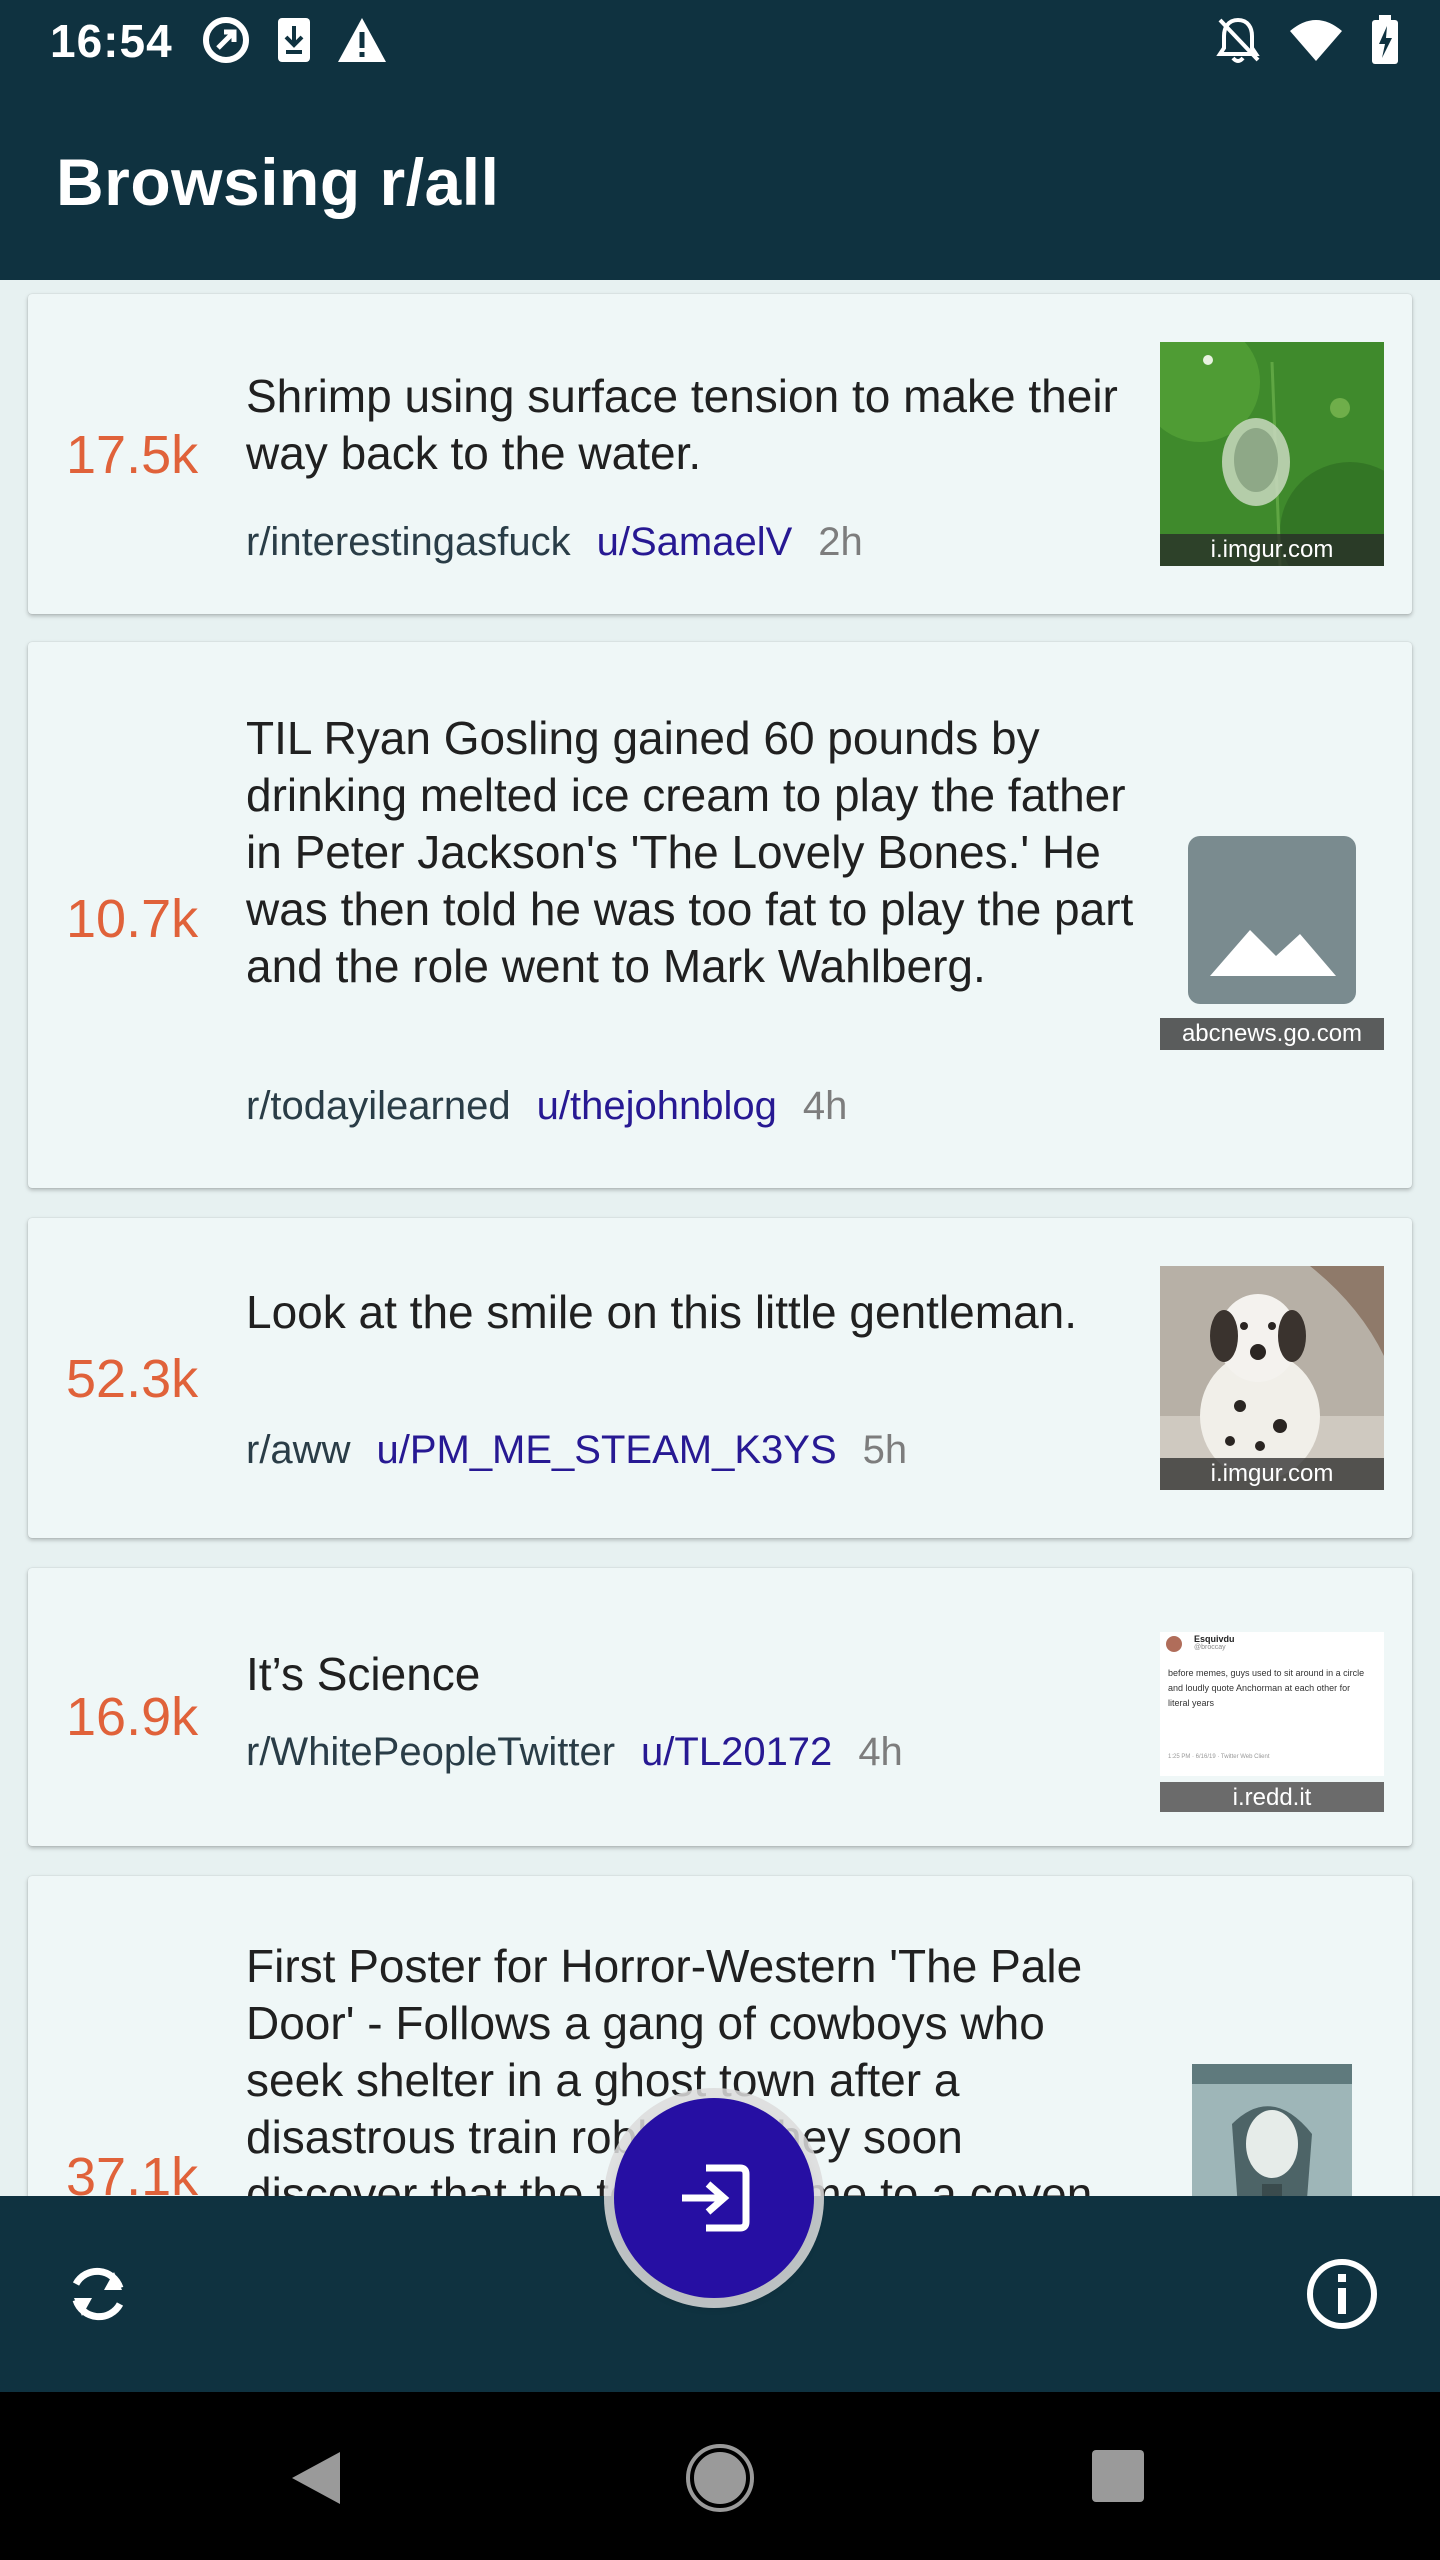 The width and height of the screenshot is (1440, 2560). I want to click on image-placeholder-icon, so click(1272, 920).